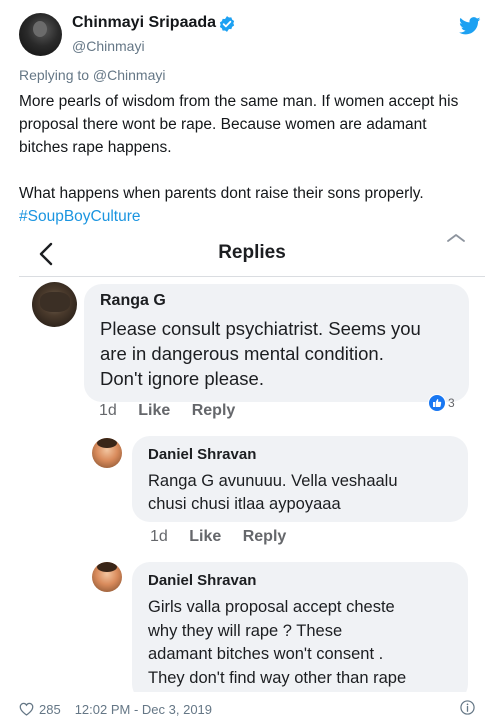 This screenshot has height=720, width=501. Describe the element at coordinates (108, 46) in the screenshot. I see `author-handle: @Chinmayi` at that location.